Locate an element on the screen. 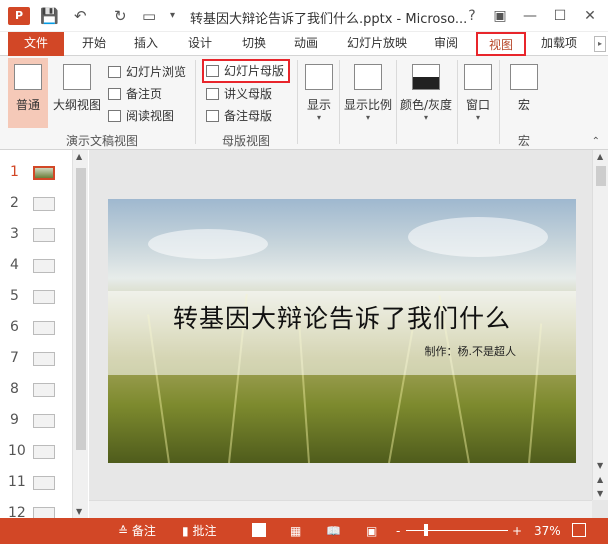 Image resolution: width=608 pixels, height=544 pixels. tab-animations: 动画 is located at coordinates (306, 44).